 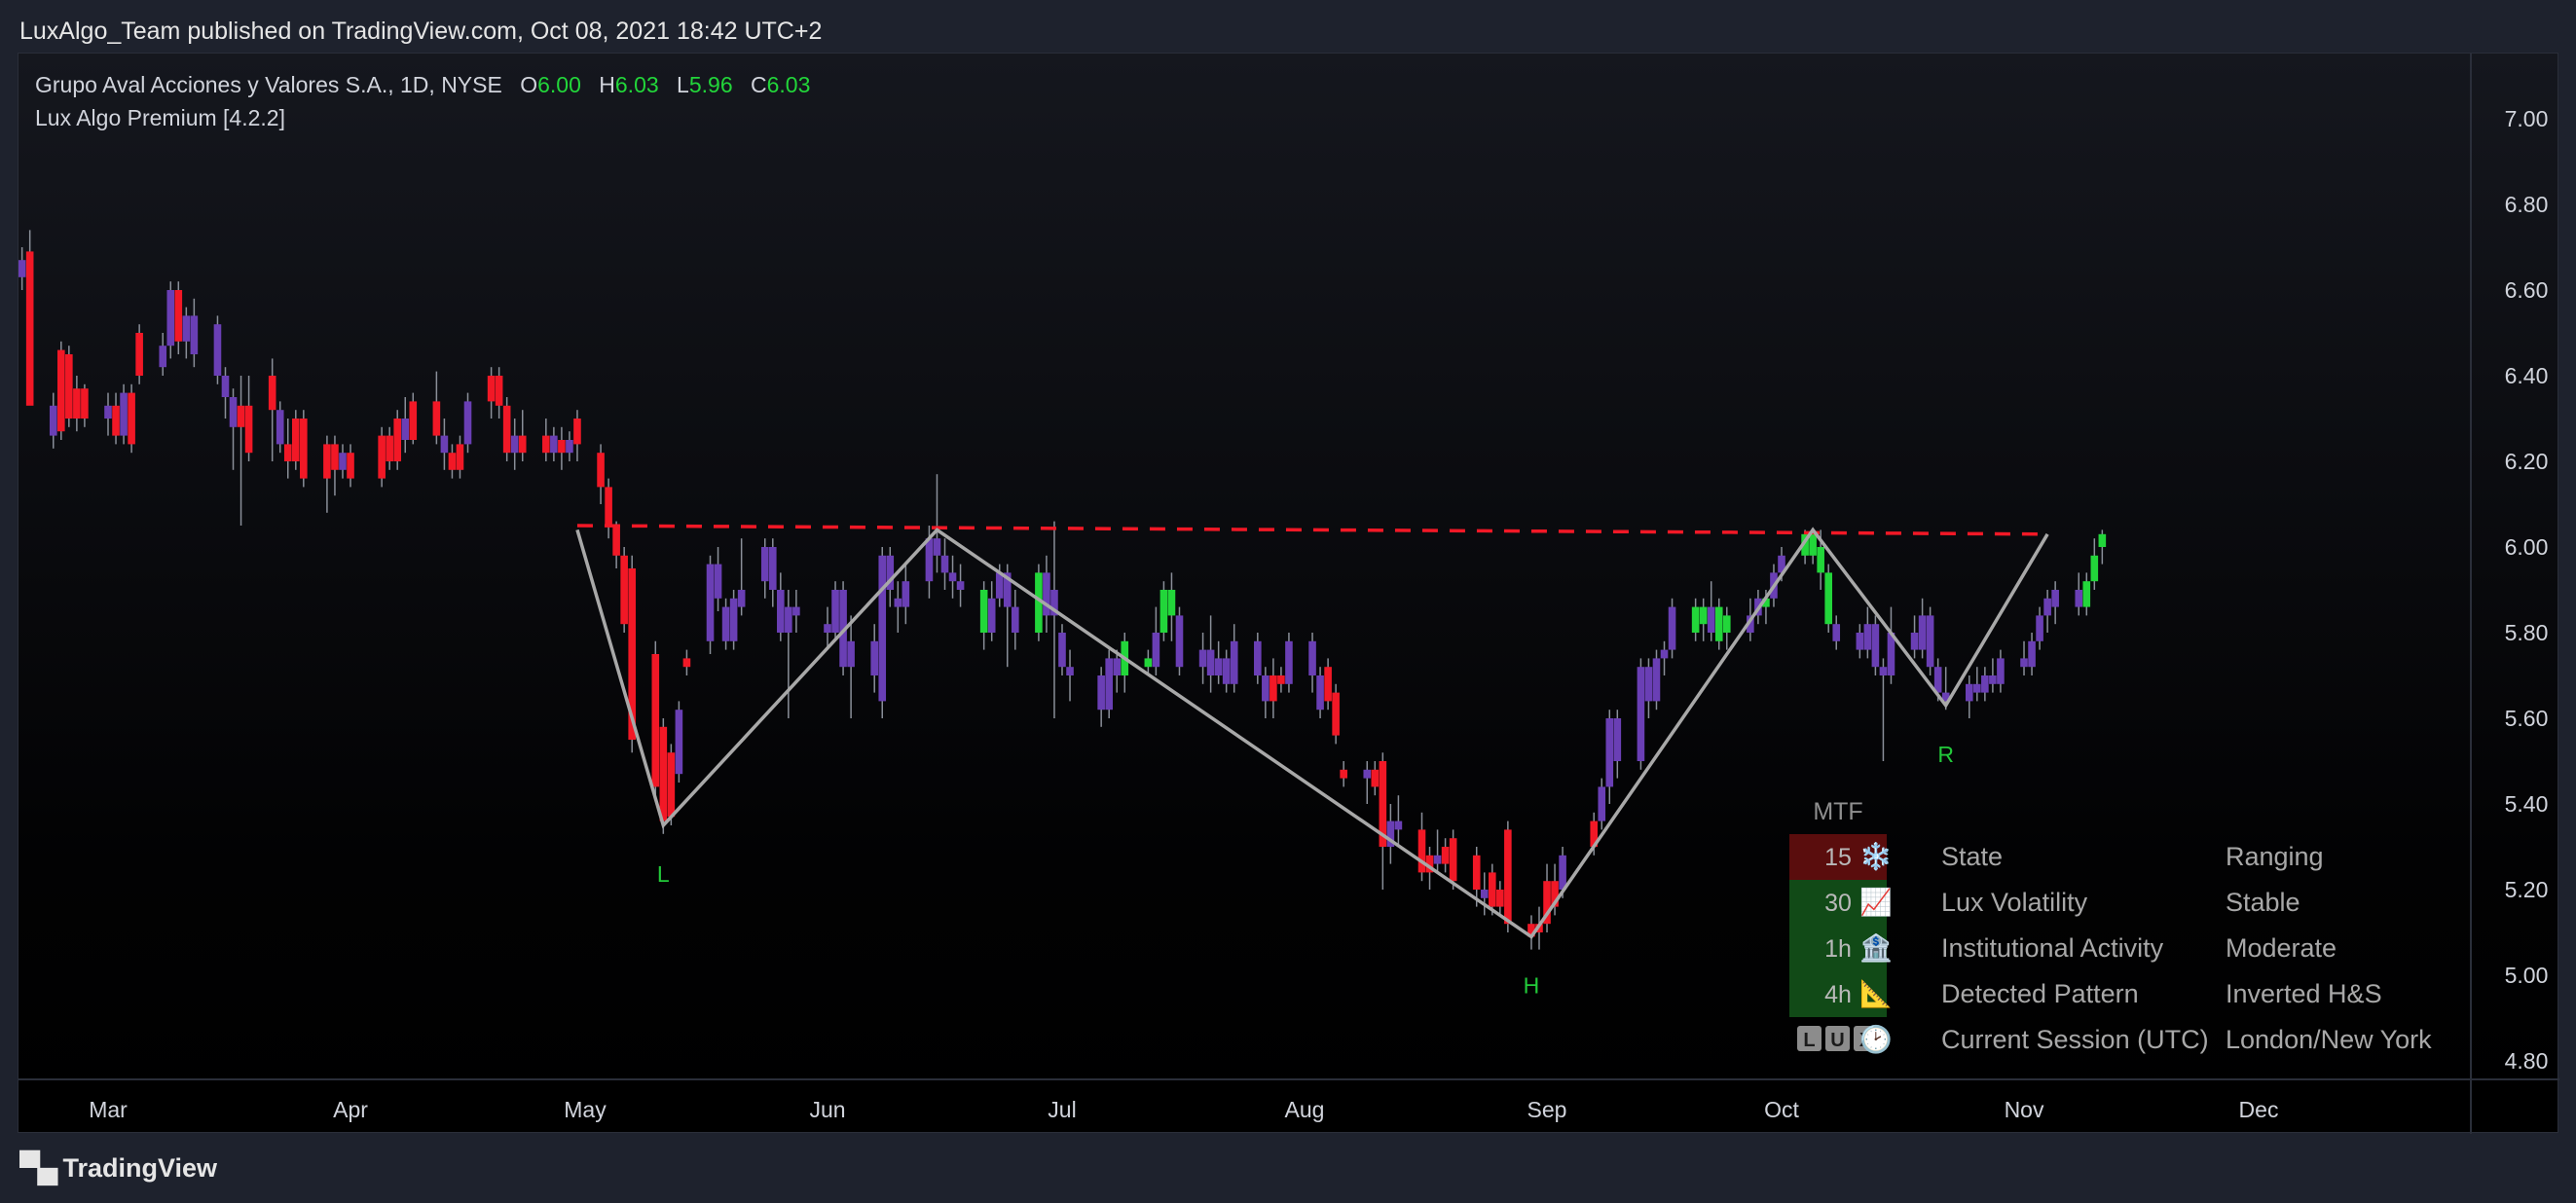 I want to click on y-tick-label: 5.40, so click(x=2527, y=804).